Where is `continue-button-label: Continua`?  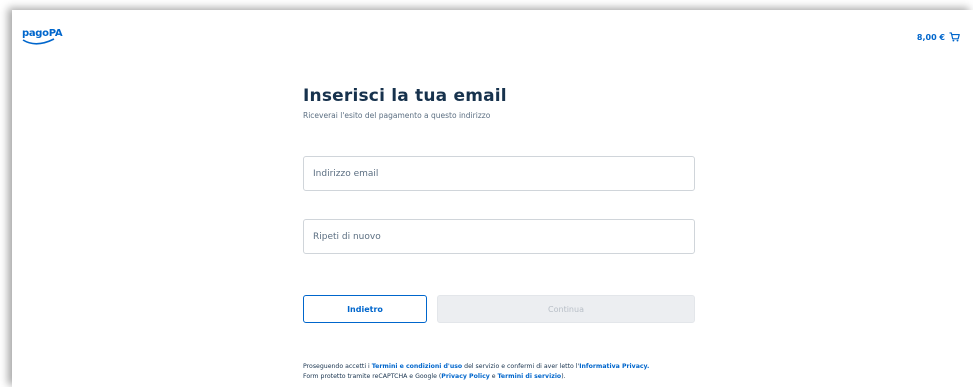 continue-button-label: Continua is located at coordinates (566, 309).